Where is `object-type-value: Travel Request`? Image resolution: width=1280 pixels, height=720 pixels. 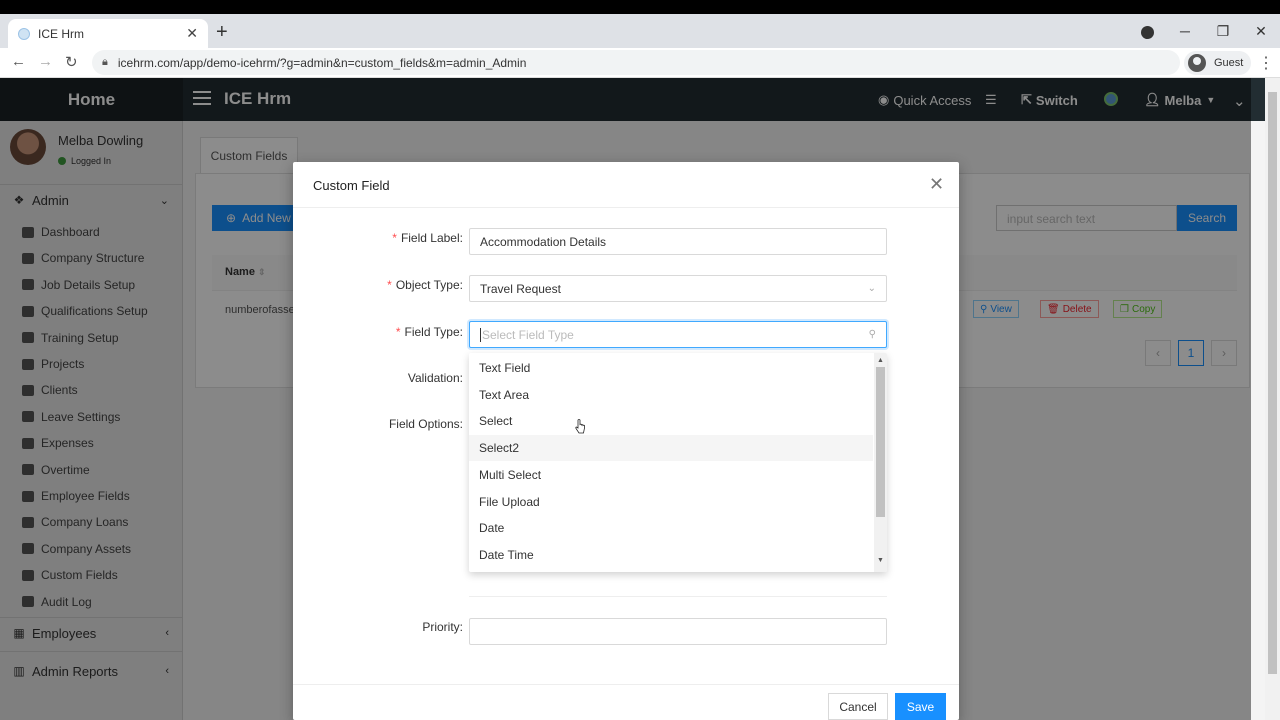 object-type-value: Travel Request is located at coordinates (520, 288).